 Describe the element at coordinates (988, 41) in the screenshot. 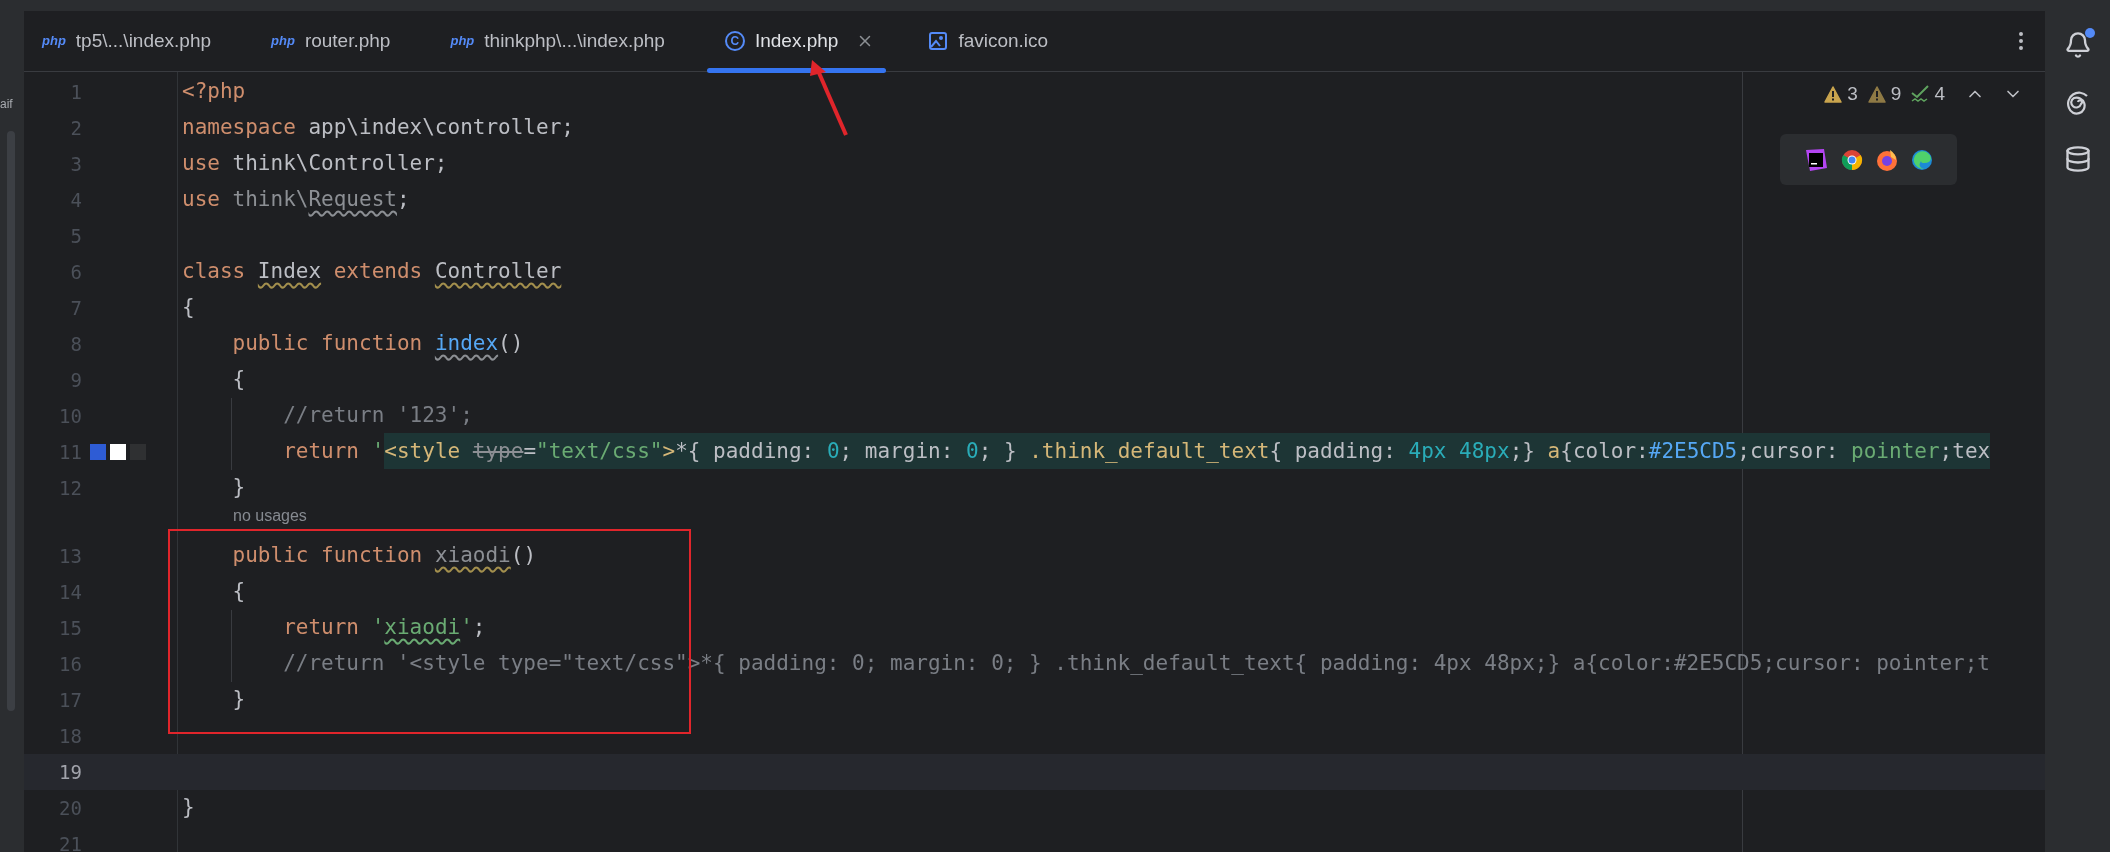

I see `editor-tab: favicon.ico` at that location.